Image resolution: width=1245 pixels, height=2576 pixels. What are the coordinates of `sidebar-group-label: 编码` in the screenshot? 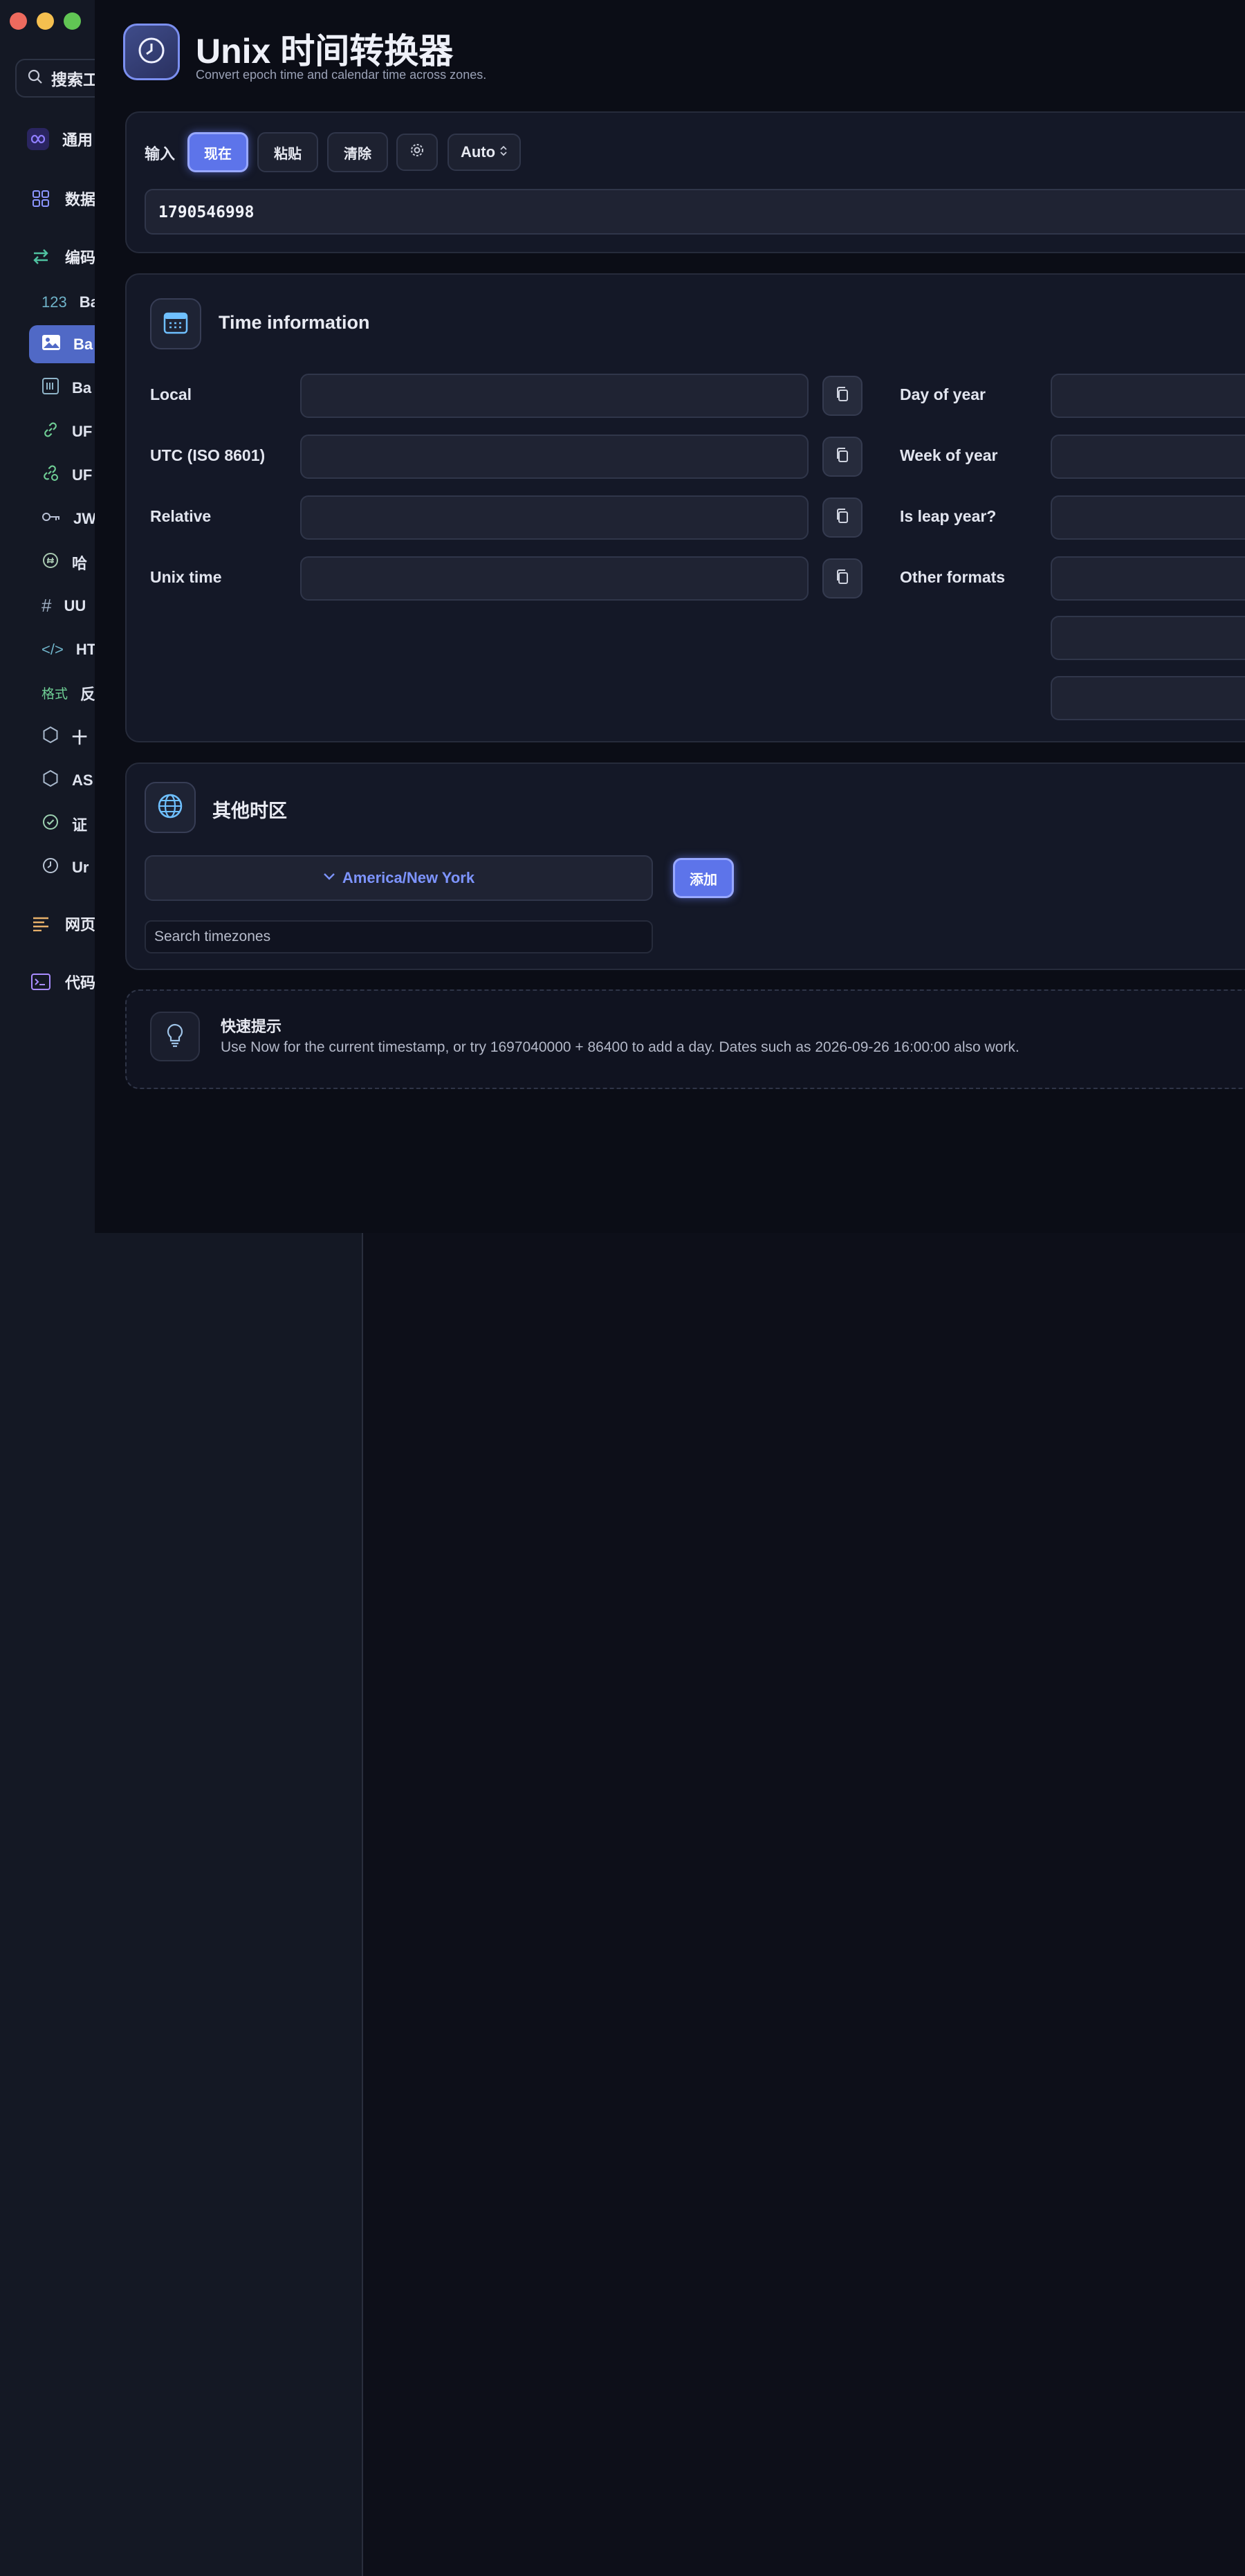 It's located at (80, 258).